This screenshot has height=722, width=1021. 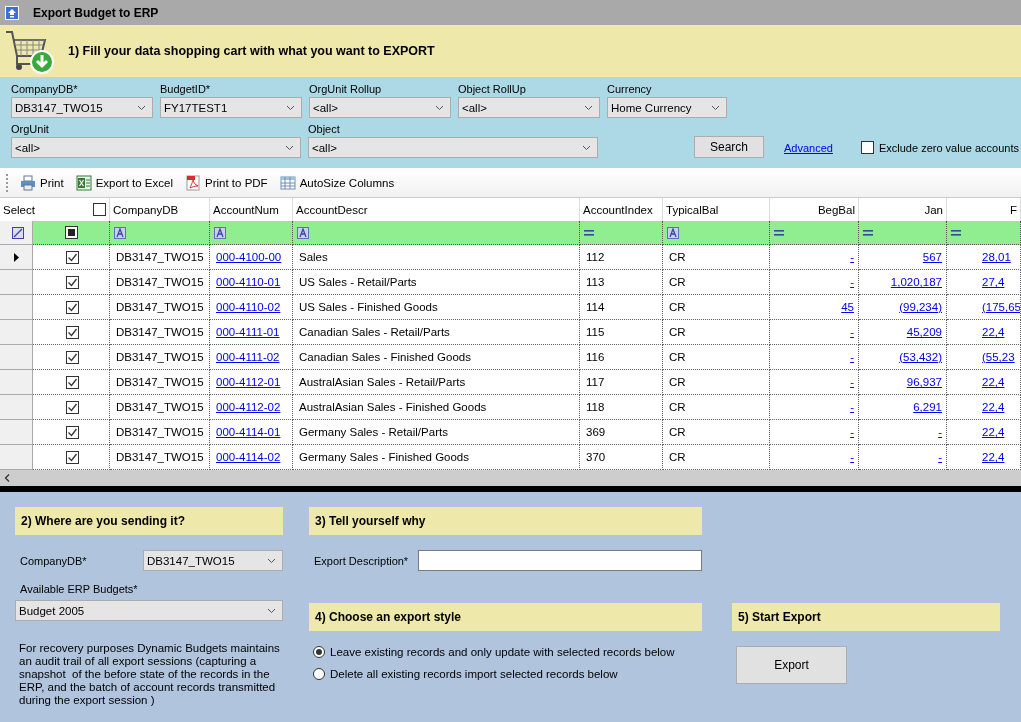 I want to click on advanced-link: Advanced, so click(x=808, y=148).